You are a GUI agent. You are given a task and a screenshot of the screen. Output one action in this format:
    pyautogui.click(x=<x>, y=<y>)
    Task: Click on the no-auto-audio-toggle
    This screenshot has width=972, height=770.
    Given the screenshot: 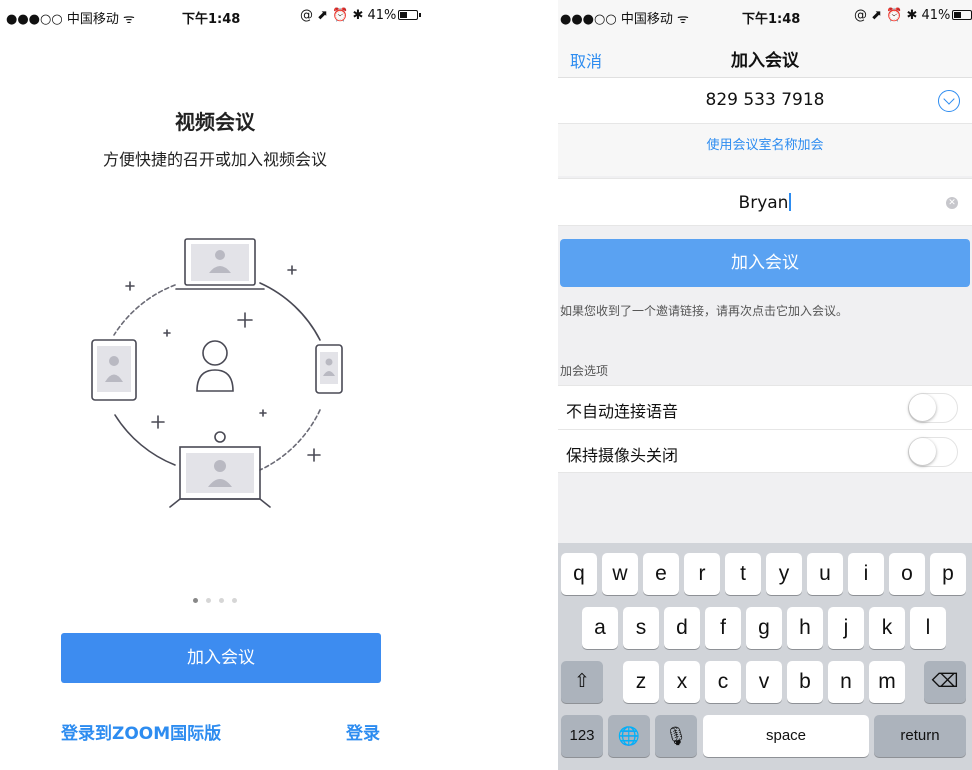 What is the action you would take?
    pyautogui.click(x=933, y=408)
    